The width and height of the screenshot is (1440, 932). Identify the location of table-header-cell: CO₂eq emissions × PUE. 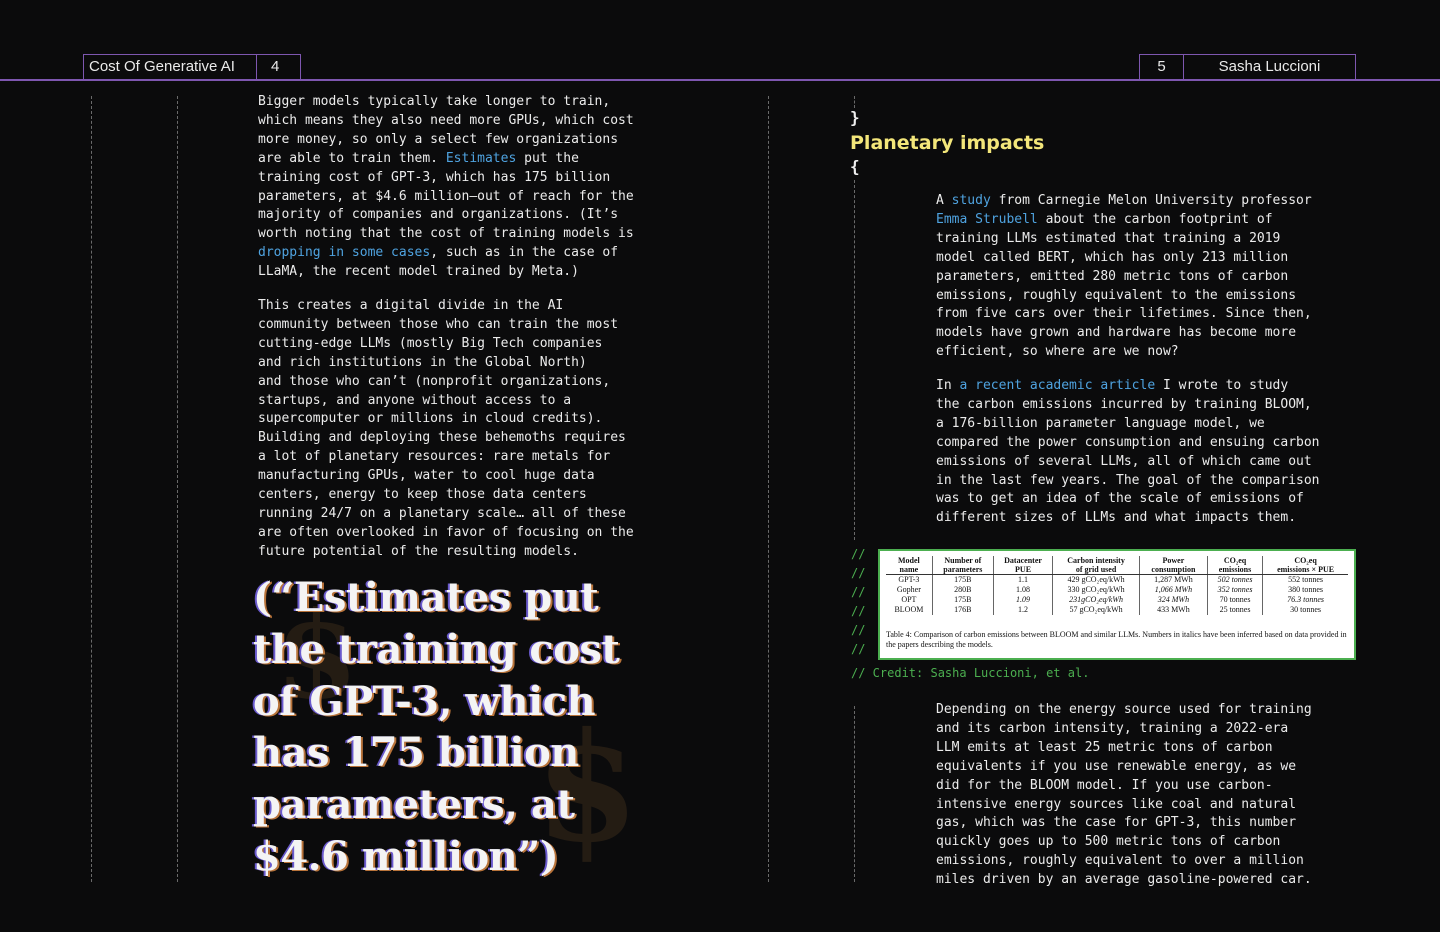
(1305, 565).